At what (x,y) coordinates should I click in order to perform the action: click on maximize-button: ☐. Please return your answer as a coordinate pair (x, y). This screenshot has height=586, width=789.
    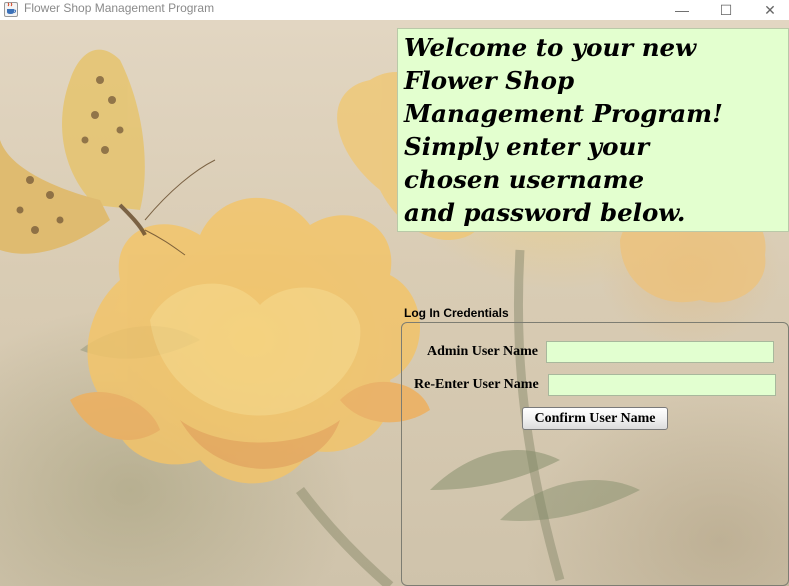
    Looking at the image, I should click on (726, 10).